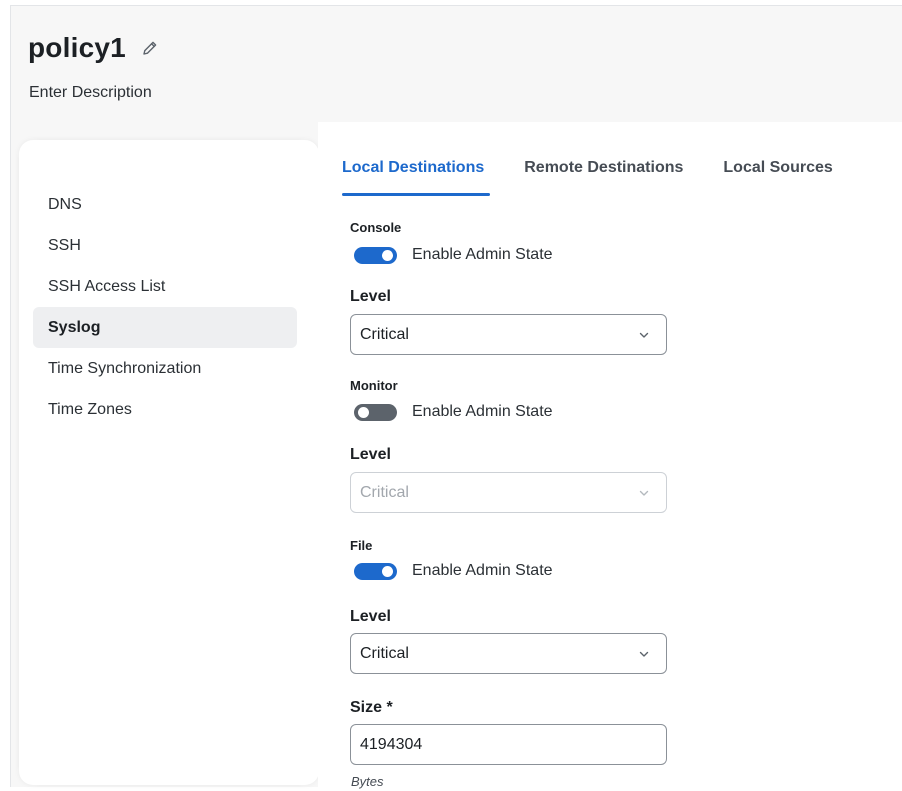 The height and width of the screenshot is (791, 902). Describe the element at coordinates (482, 411) in the screenshot. I see `monitor-toggle-label: Enable Admin State` at that location.